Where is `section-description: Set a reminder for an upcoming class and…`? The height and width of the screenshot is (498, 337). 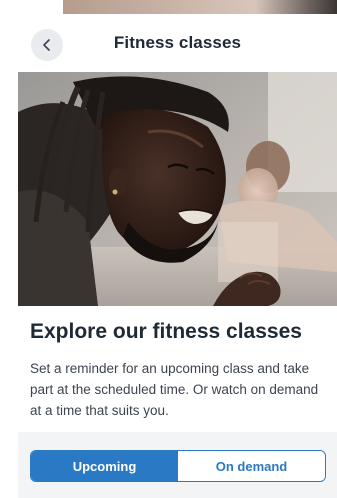
section-description: Set a reminder for an upcoming class and… is located at coordinates (174, 389).